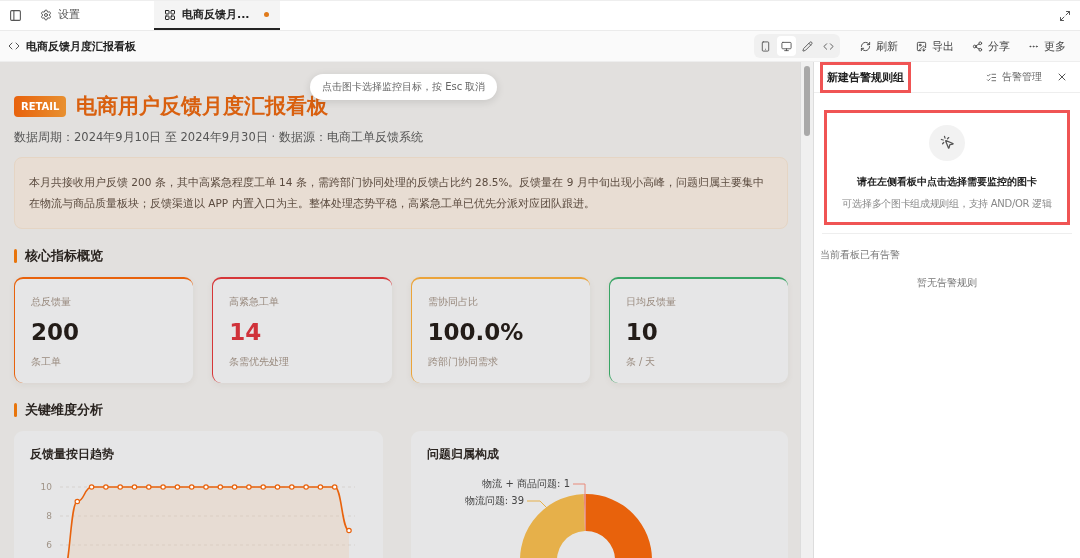 The image size is (1080, 558). Describe the element at coordinates (64, 256) in the screenshot. I see `section-heading: 核心指标概览` at that location.